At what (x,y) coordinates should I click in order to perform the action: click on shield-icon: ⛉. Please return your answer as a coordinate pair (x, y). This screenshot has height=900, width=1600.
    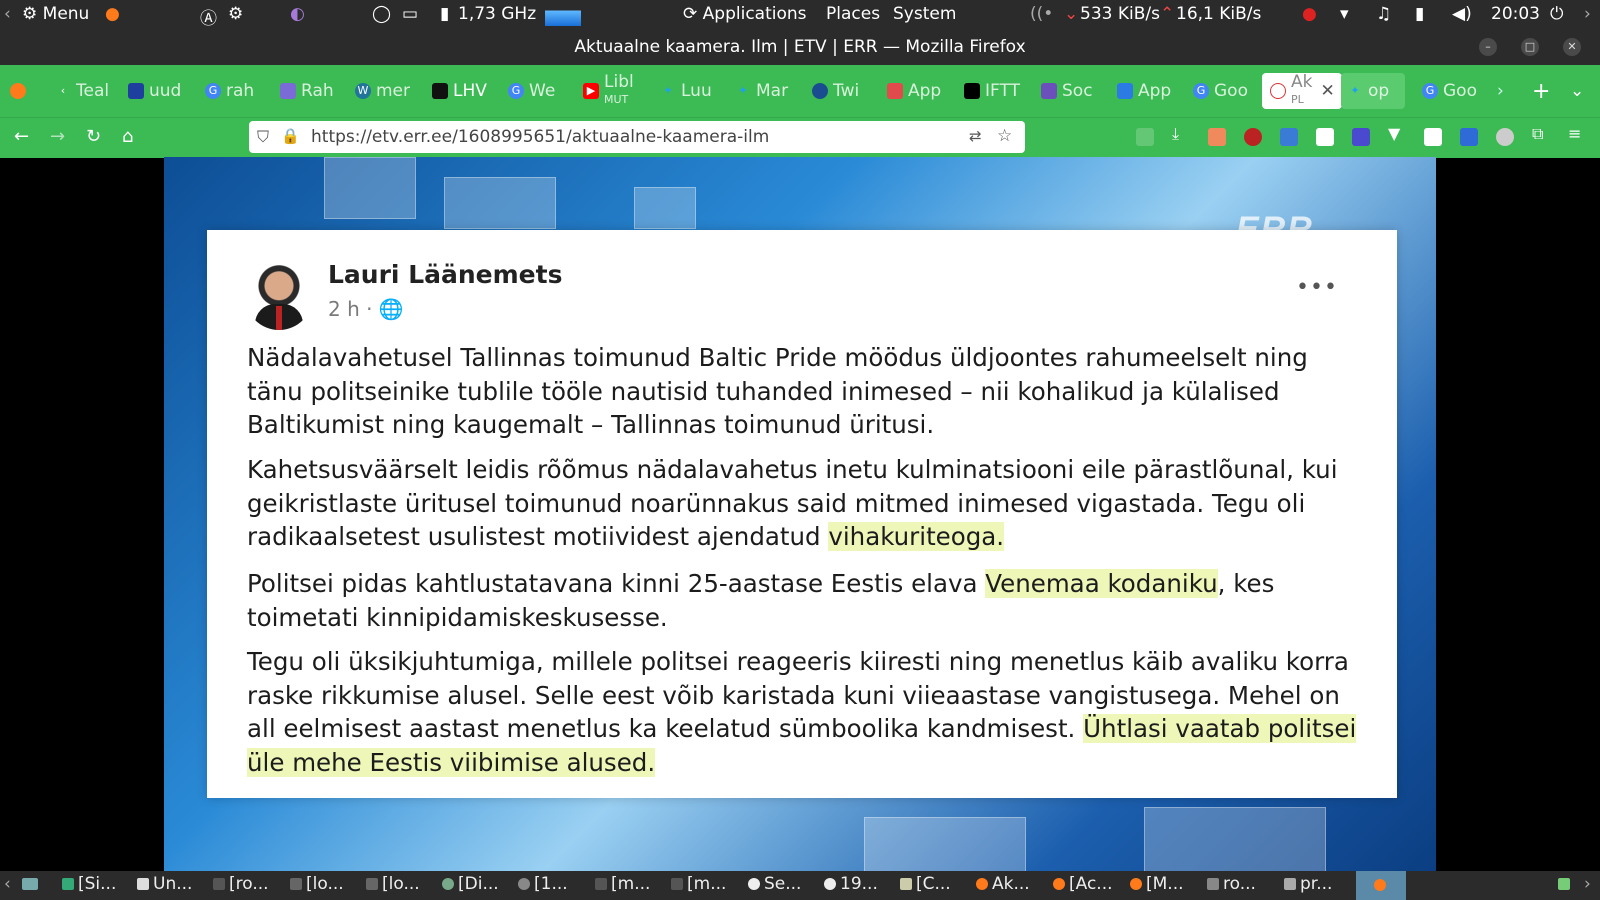
    Looking at the image, I should click on (263, 137).